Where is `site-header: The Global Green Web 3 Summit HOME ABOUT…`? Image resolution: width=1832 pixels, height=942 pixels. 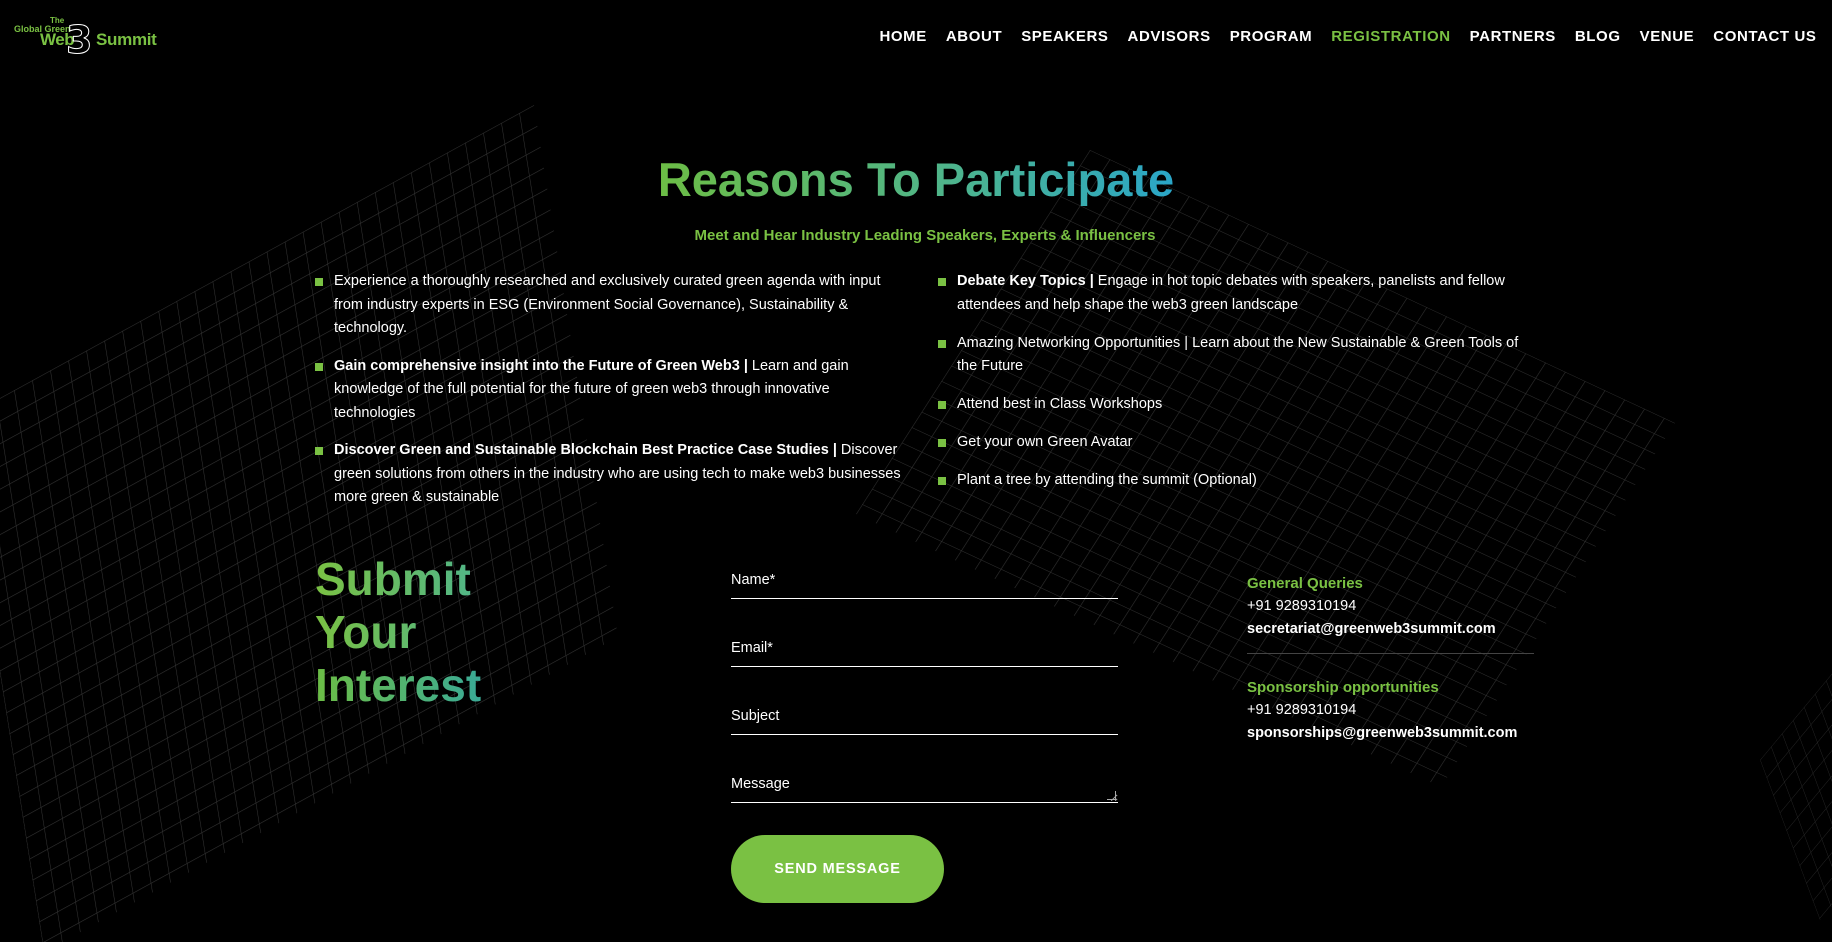 site-header: The Global Green Web 3 Summit HOME ABOUT… is located at coordinates (916, 38).